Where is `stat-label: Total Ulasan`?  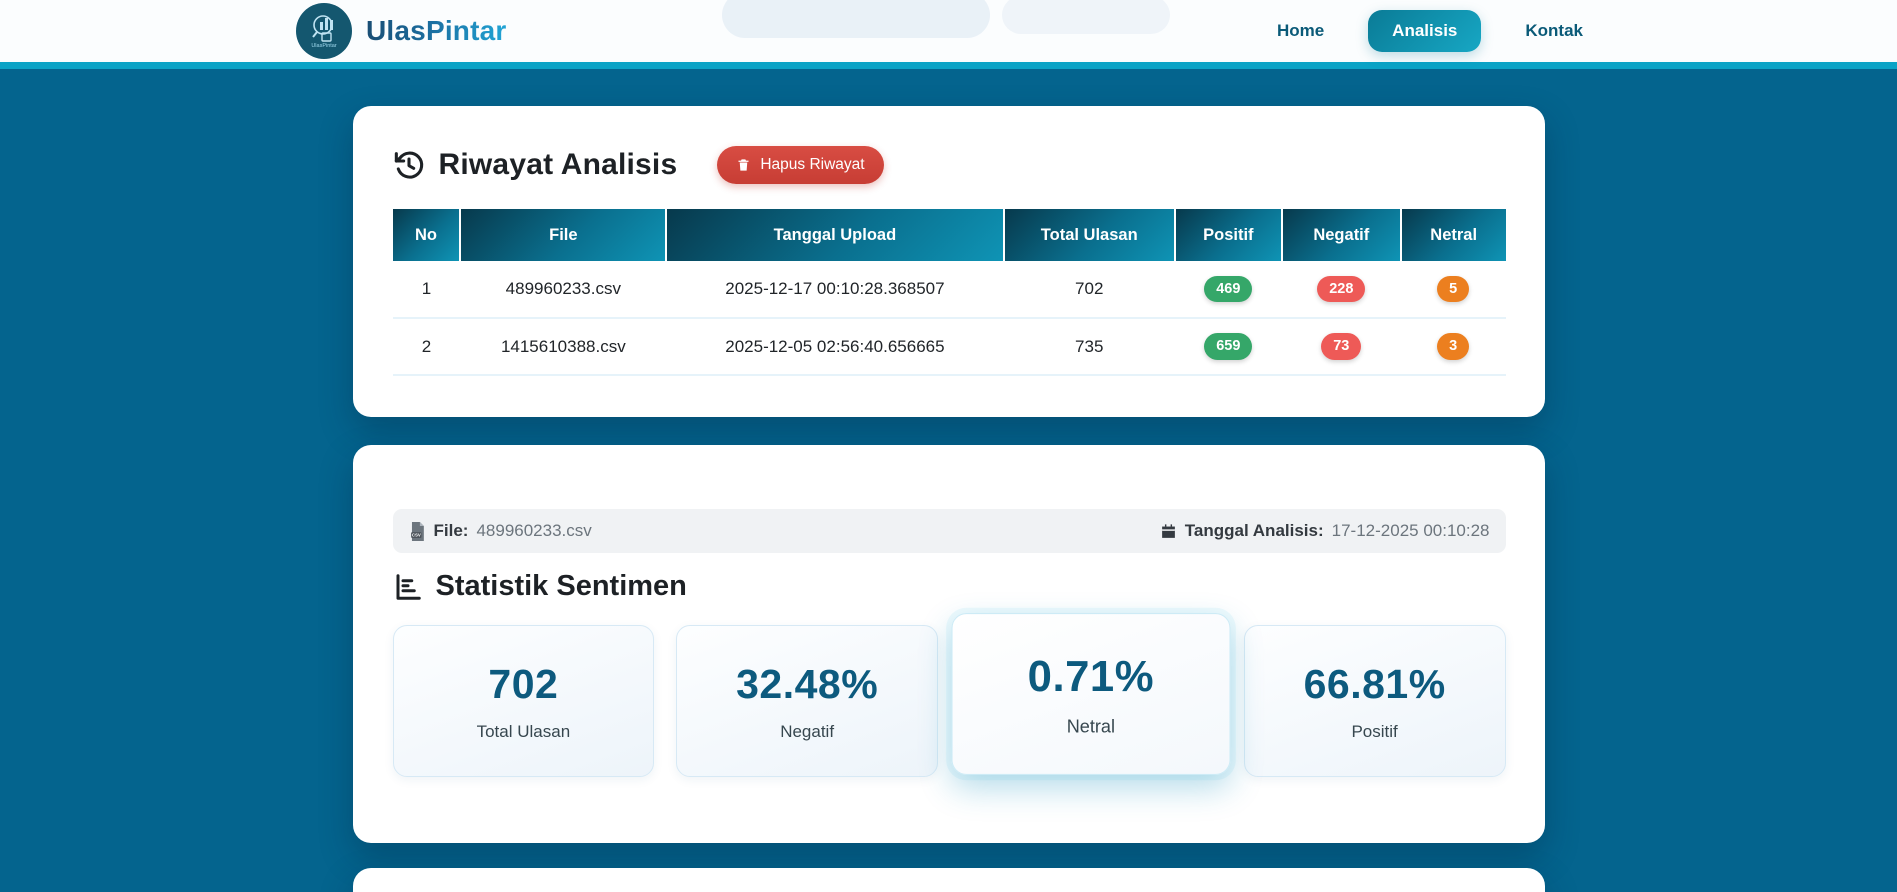 stat-label: Total Ulasan is located at coordinates (523, 731).